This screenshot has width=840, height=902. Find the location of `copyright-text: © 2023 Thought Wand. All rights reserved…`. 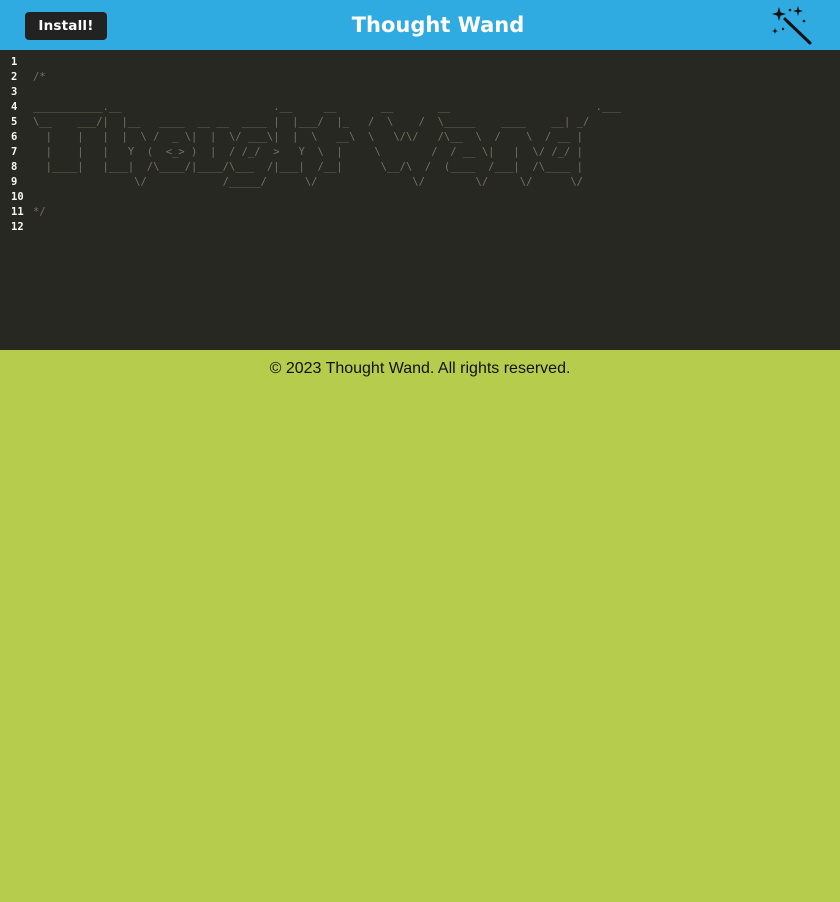

copyright-text: © 2023 Thought Wand. All rights reserved… is located at coordinates (420, 368).